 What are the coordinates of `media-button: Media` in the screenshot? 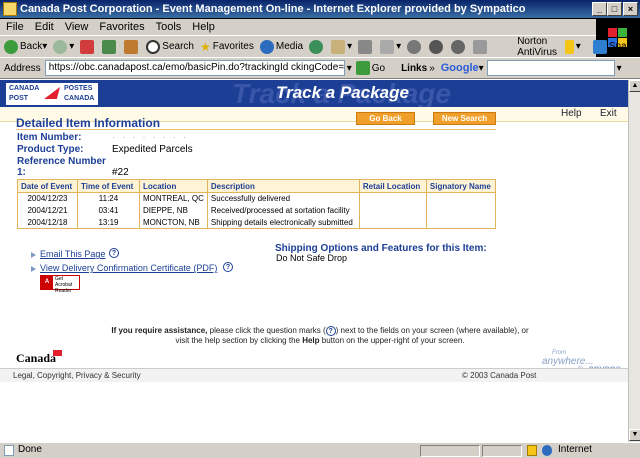 It's located at (281, 46).